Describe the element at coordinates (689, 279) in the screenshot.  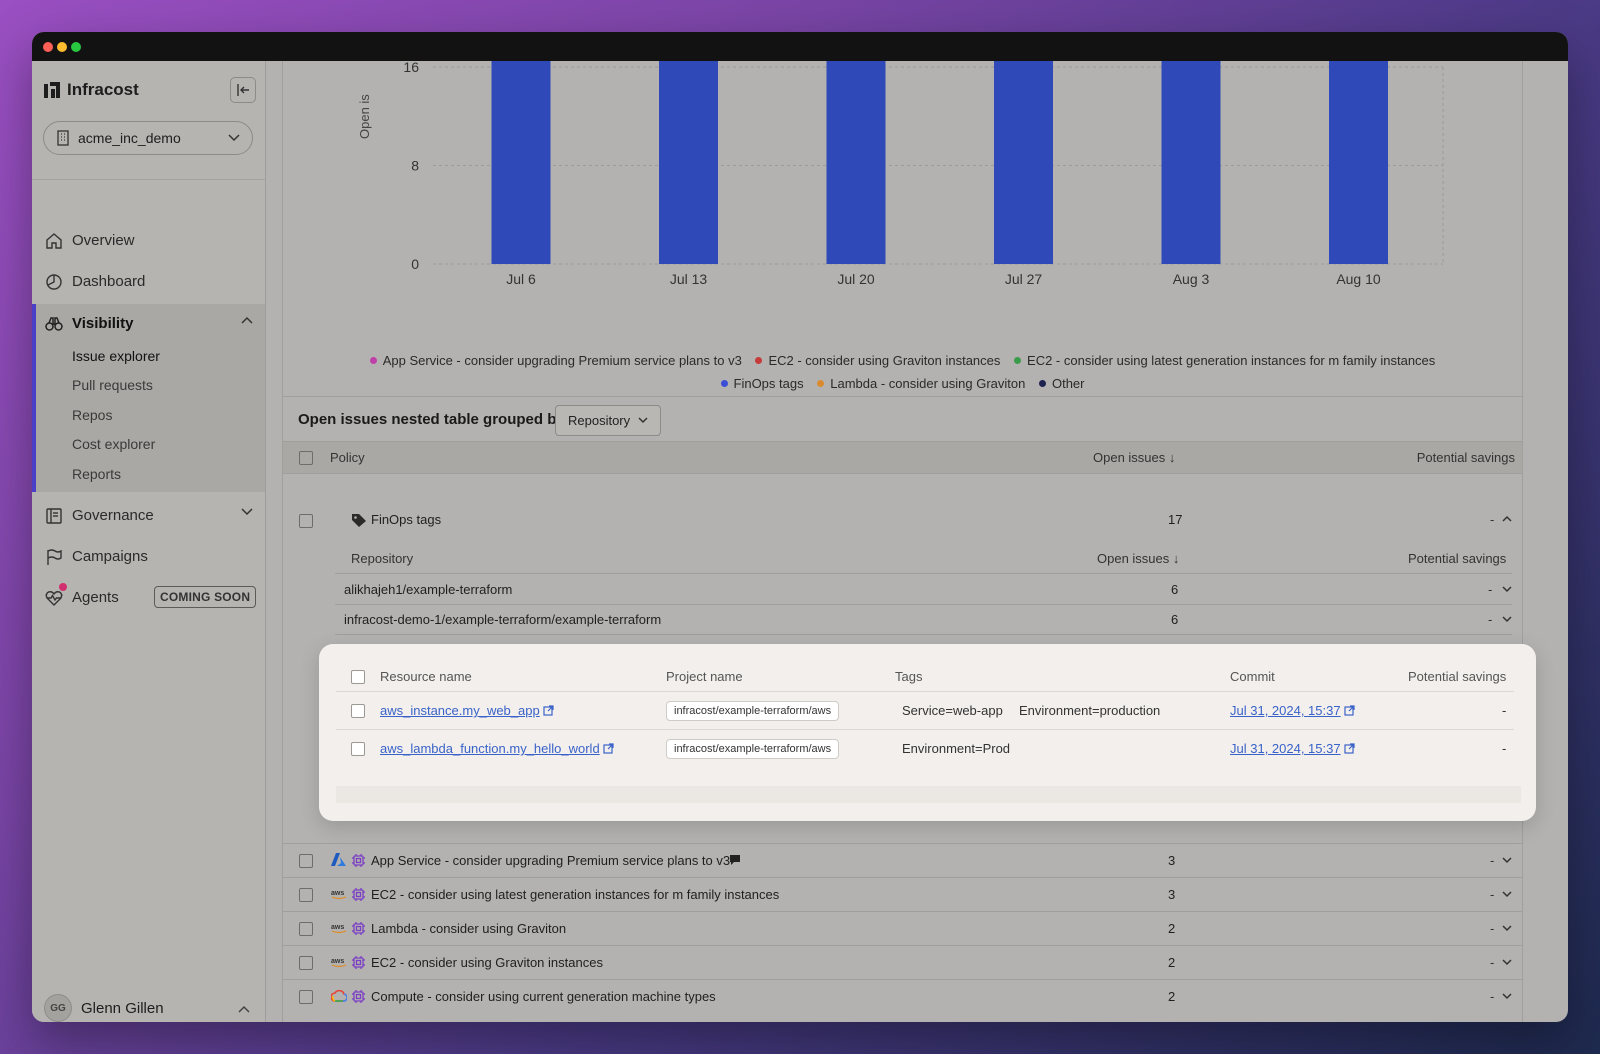
I see `x-tick-label: Jul 13` at that location.